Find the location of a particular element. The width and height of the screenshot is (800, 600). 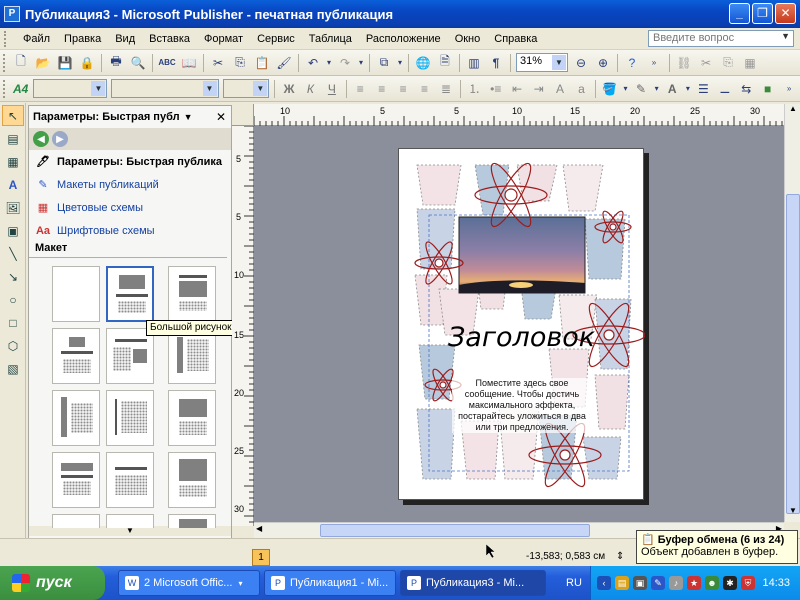

layout-thumb-wide-picture is located at coordinates (76, 480).